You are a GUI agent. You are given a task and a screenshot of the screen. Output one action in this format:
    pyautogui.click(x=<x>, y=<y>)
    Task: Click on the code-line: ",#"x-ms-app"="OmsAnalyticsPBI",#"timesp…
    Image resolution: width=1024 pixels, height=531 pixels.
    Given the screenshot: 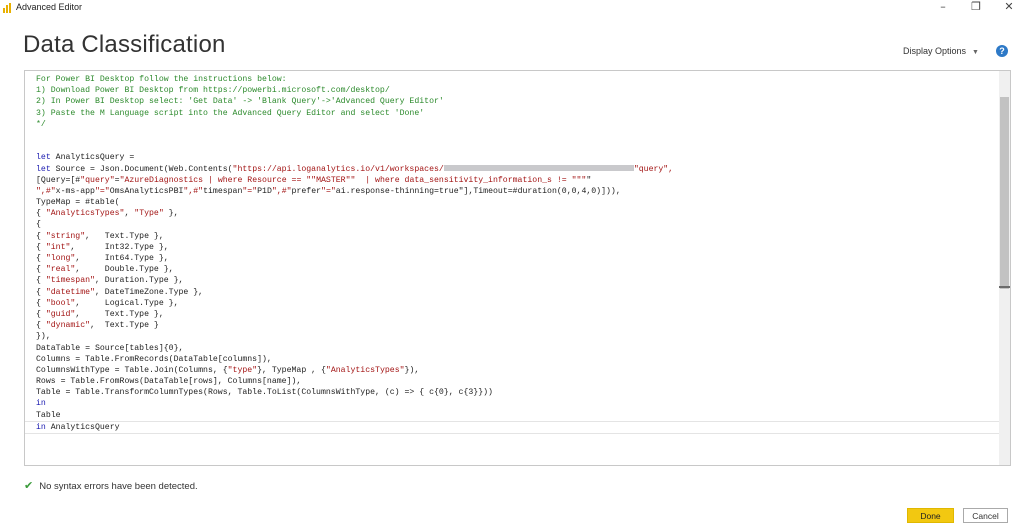 What is the action you would take?
    pyautogui.click(x=513, y=191)
    